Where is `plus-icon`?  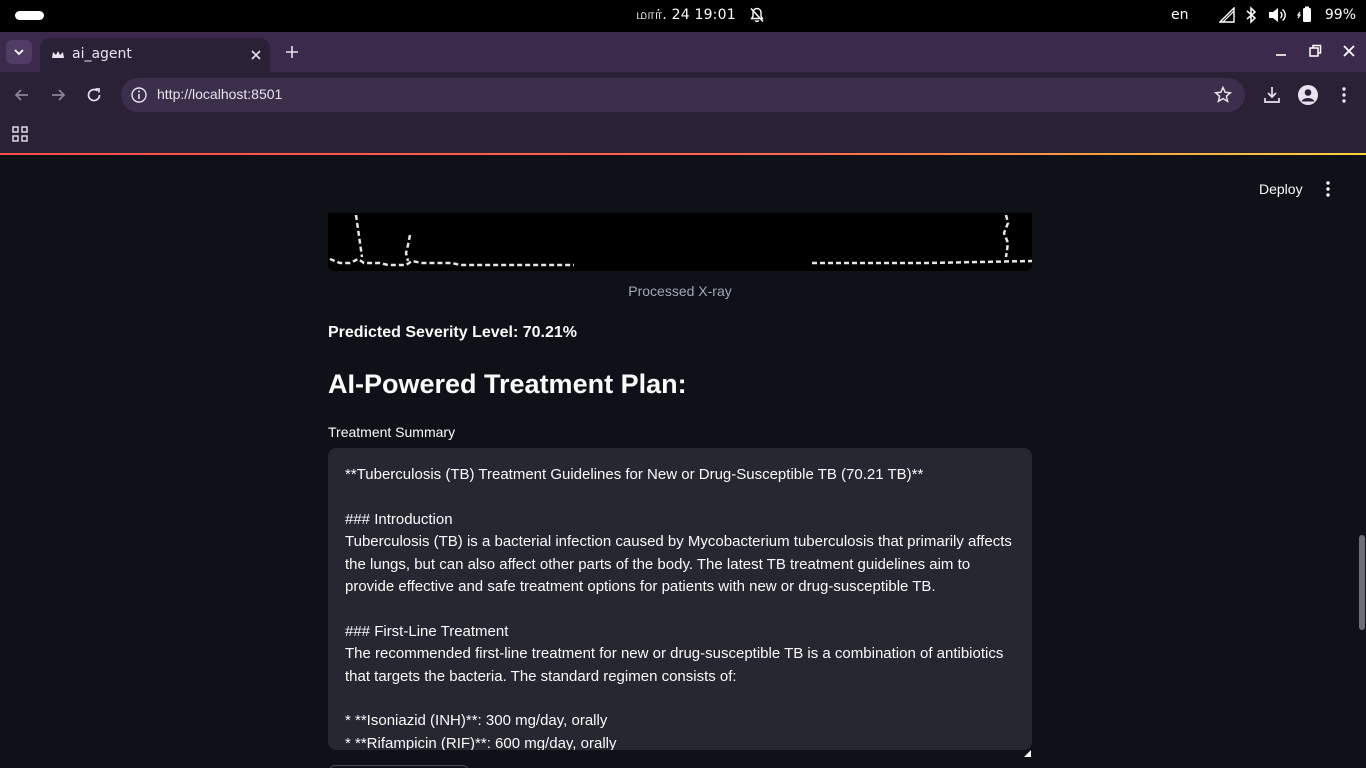
plus-icon is located at coordinates (292, 52).